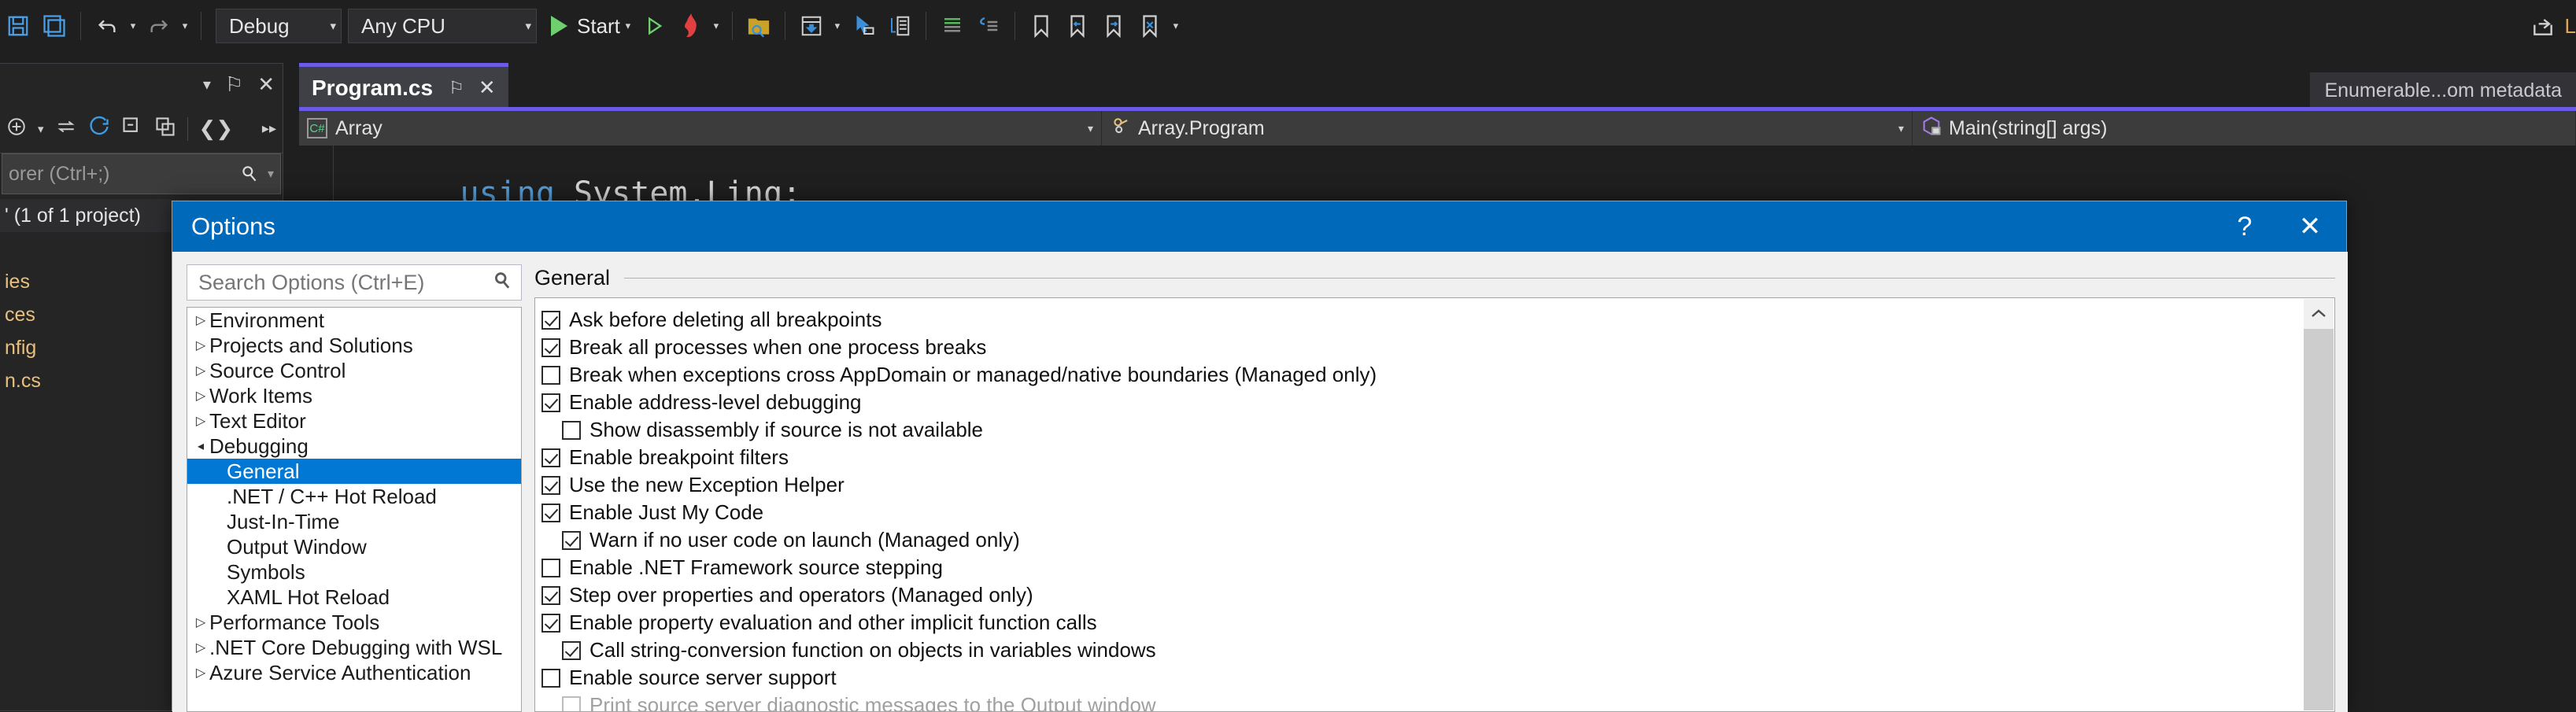 This screenshot has height=712, width=2576. What do you see at coordinates (132, 129) in the screenshot?
I see `collapse-all-icon` at bounding box center [132, 129].